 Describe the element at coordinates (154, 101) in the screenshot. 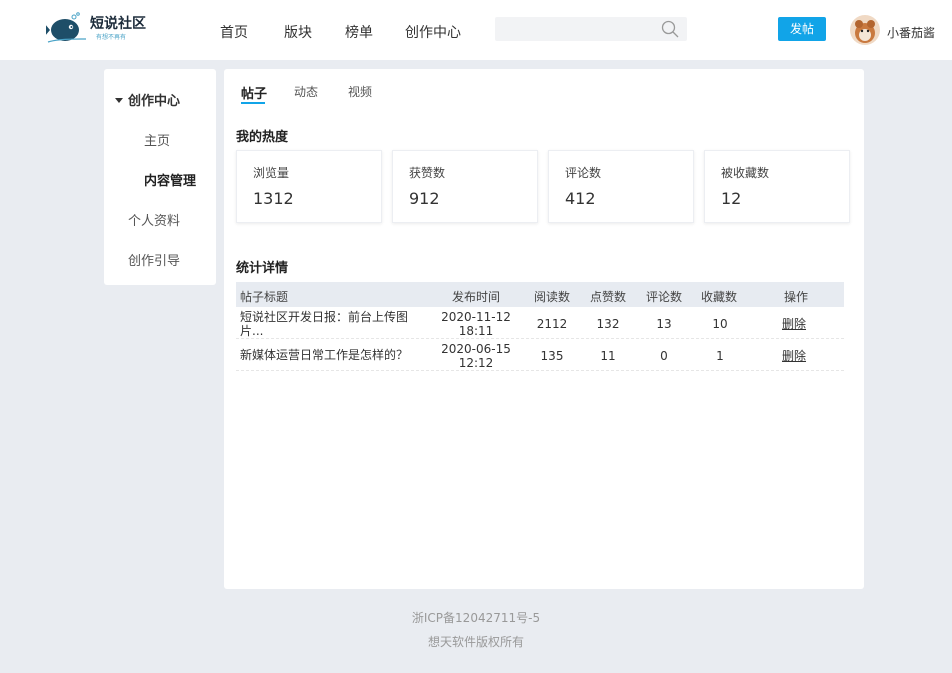

I see `sidebar-group-label: 创作中心` at that location.